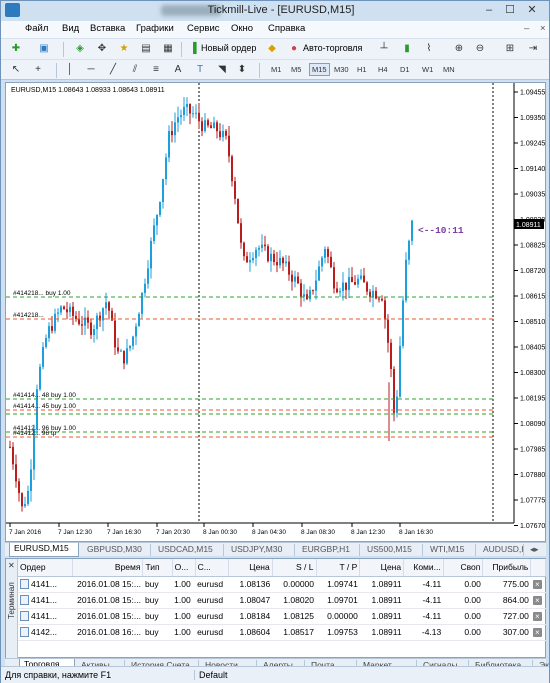  I want to click on chart-tab-usdjpy: USDJPY,M30, so click(261, 550).